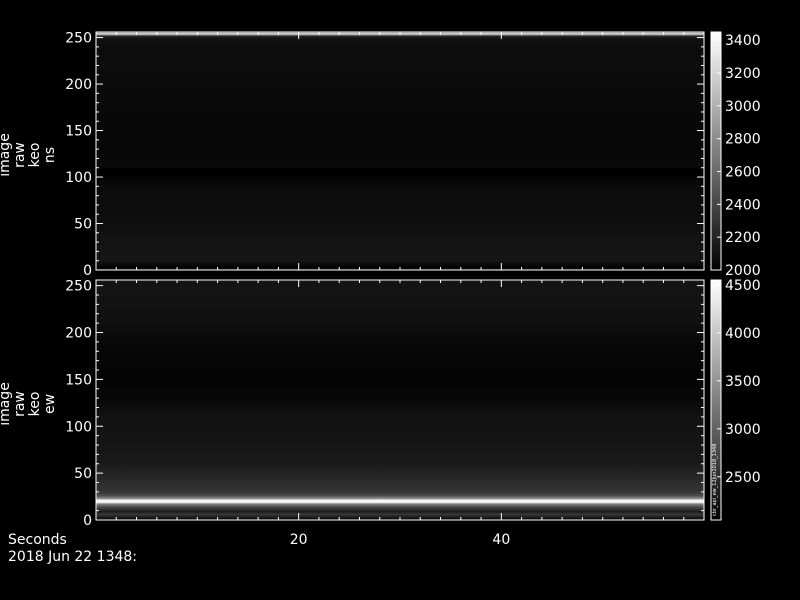 The image size is (800, 600). What do you see at coordinates (50, 404) in the screenshot?
I see `y-label-word: ew` at bounding box center [50, 404].